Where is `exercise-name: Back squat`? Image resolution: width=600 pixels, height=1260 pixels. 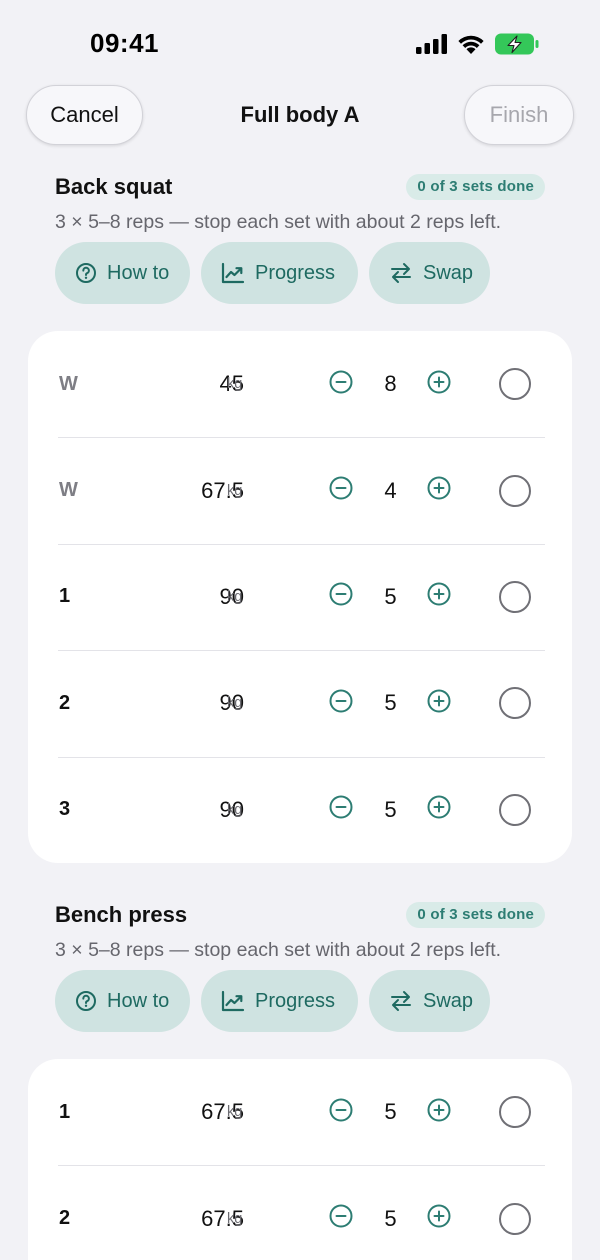
exercise-name: Back squat is located at coordinates (114, 186).